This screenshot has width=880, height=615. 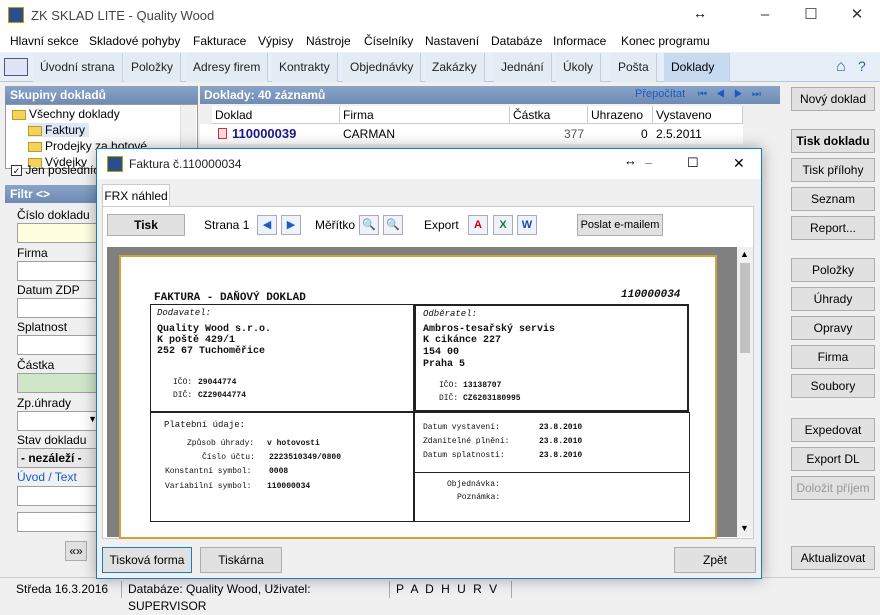 I want to click on menu-item: Databáze, so click(x=516, y=41).